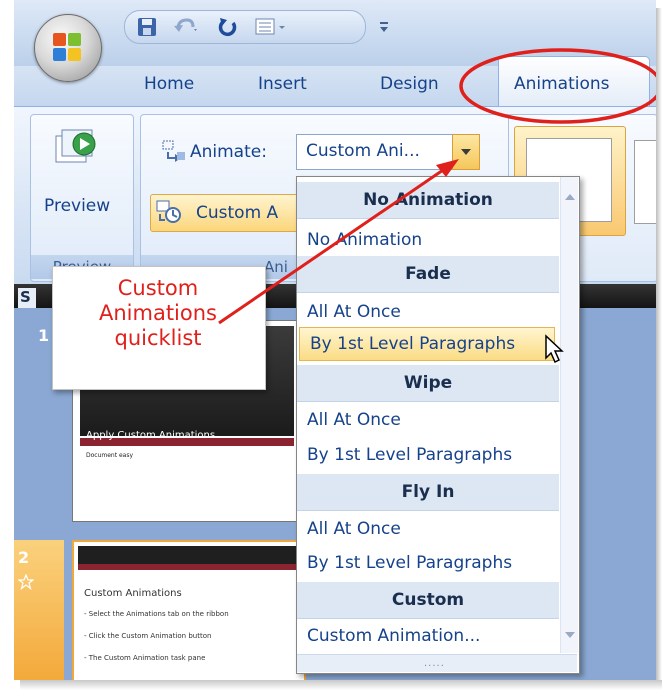 The image size is (662, 693). What do you see at coordinates (428, 600) in the screenshot?
I see `quicklist-header-custom: Custom` at bounding box center [428, 600].